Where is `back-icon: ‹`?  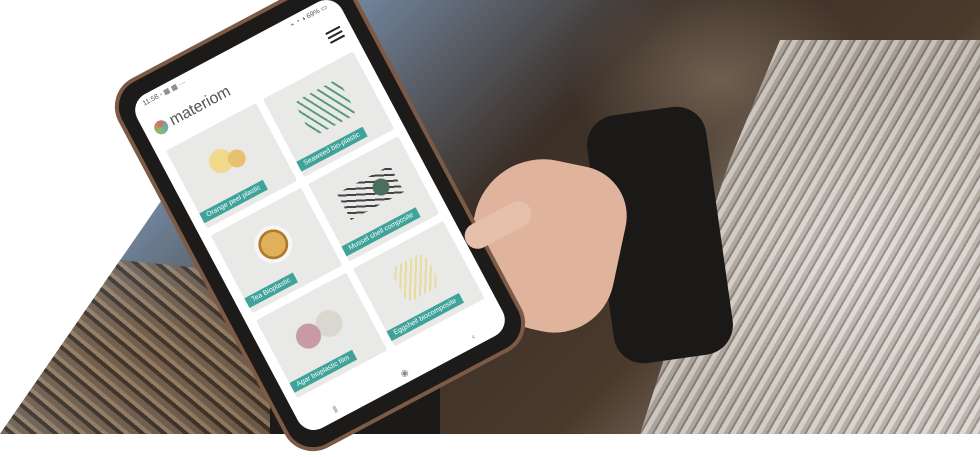 back-icon: ‹ is located at coordinates (472, 336).